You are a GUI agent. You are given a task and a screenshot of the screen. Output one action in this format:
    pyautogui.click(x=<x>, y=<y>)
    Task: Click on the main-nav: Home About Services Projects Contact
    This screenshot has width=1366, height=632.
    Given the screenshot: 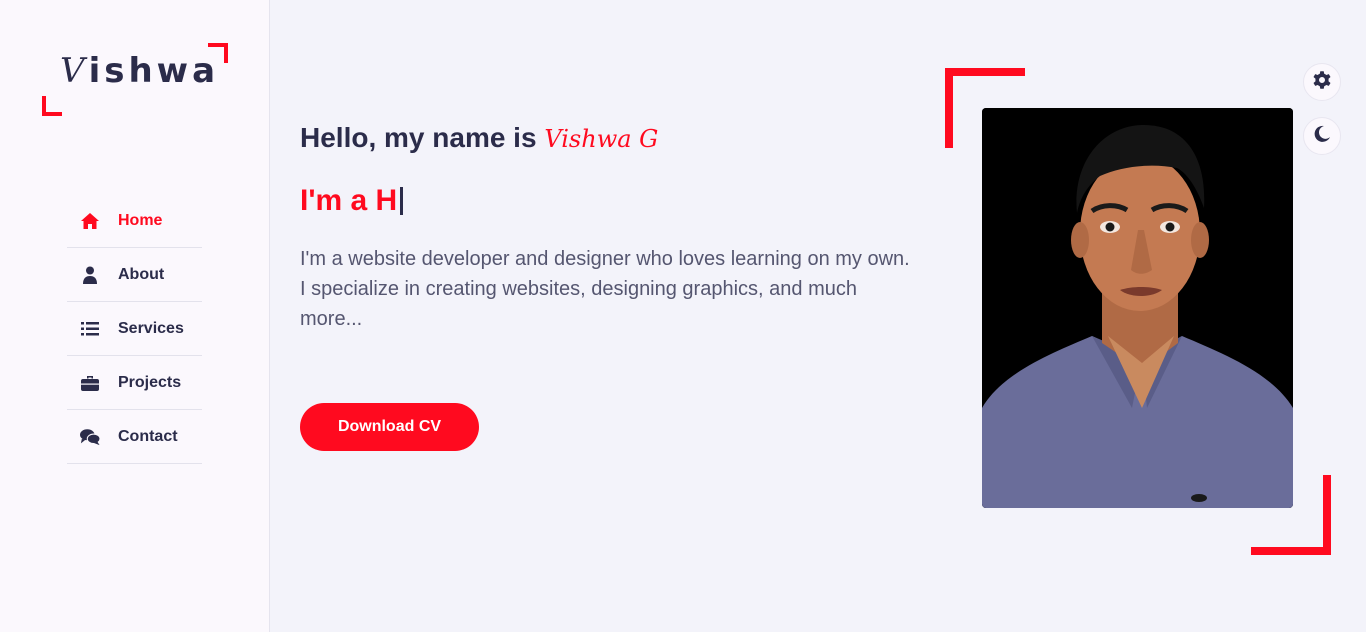 What is the action you would take?
    pyautogui.click(x=134, y=329)
    